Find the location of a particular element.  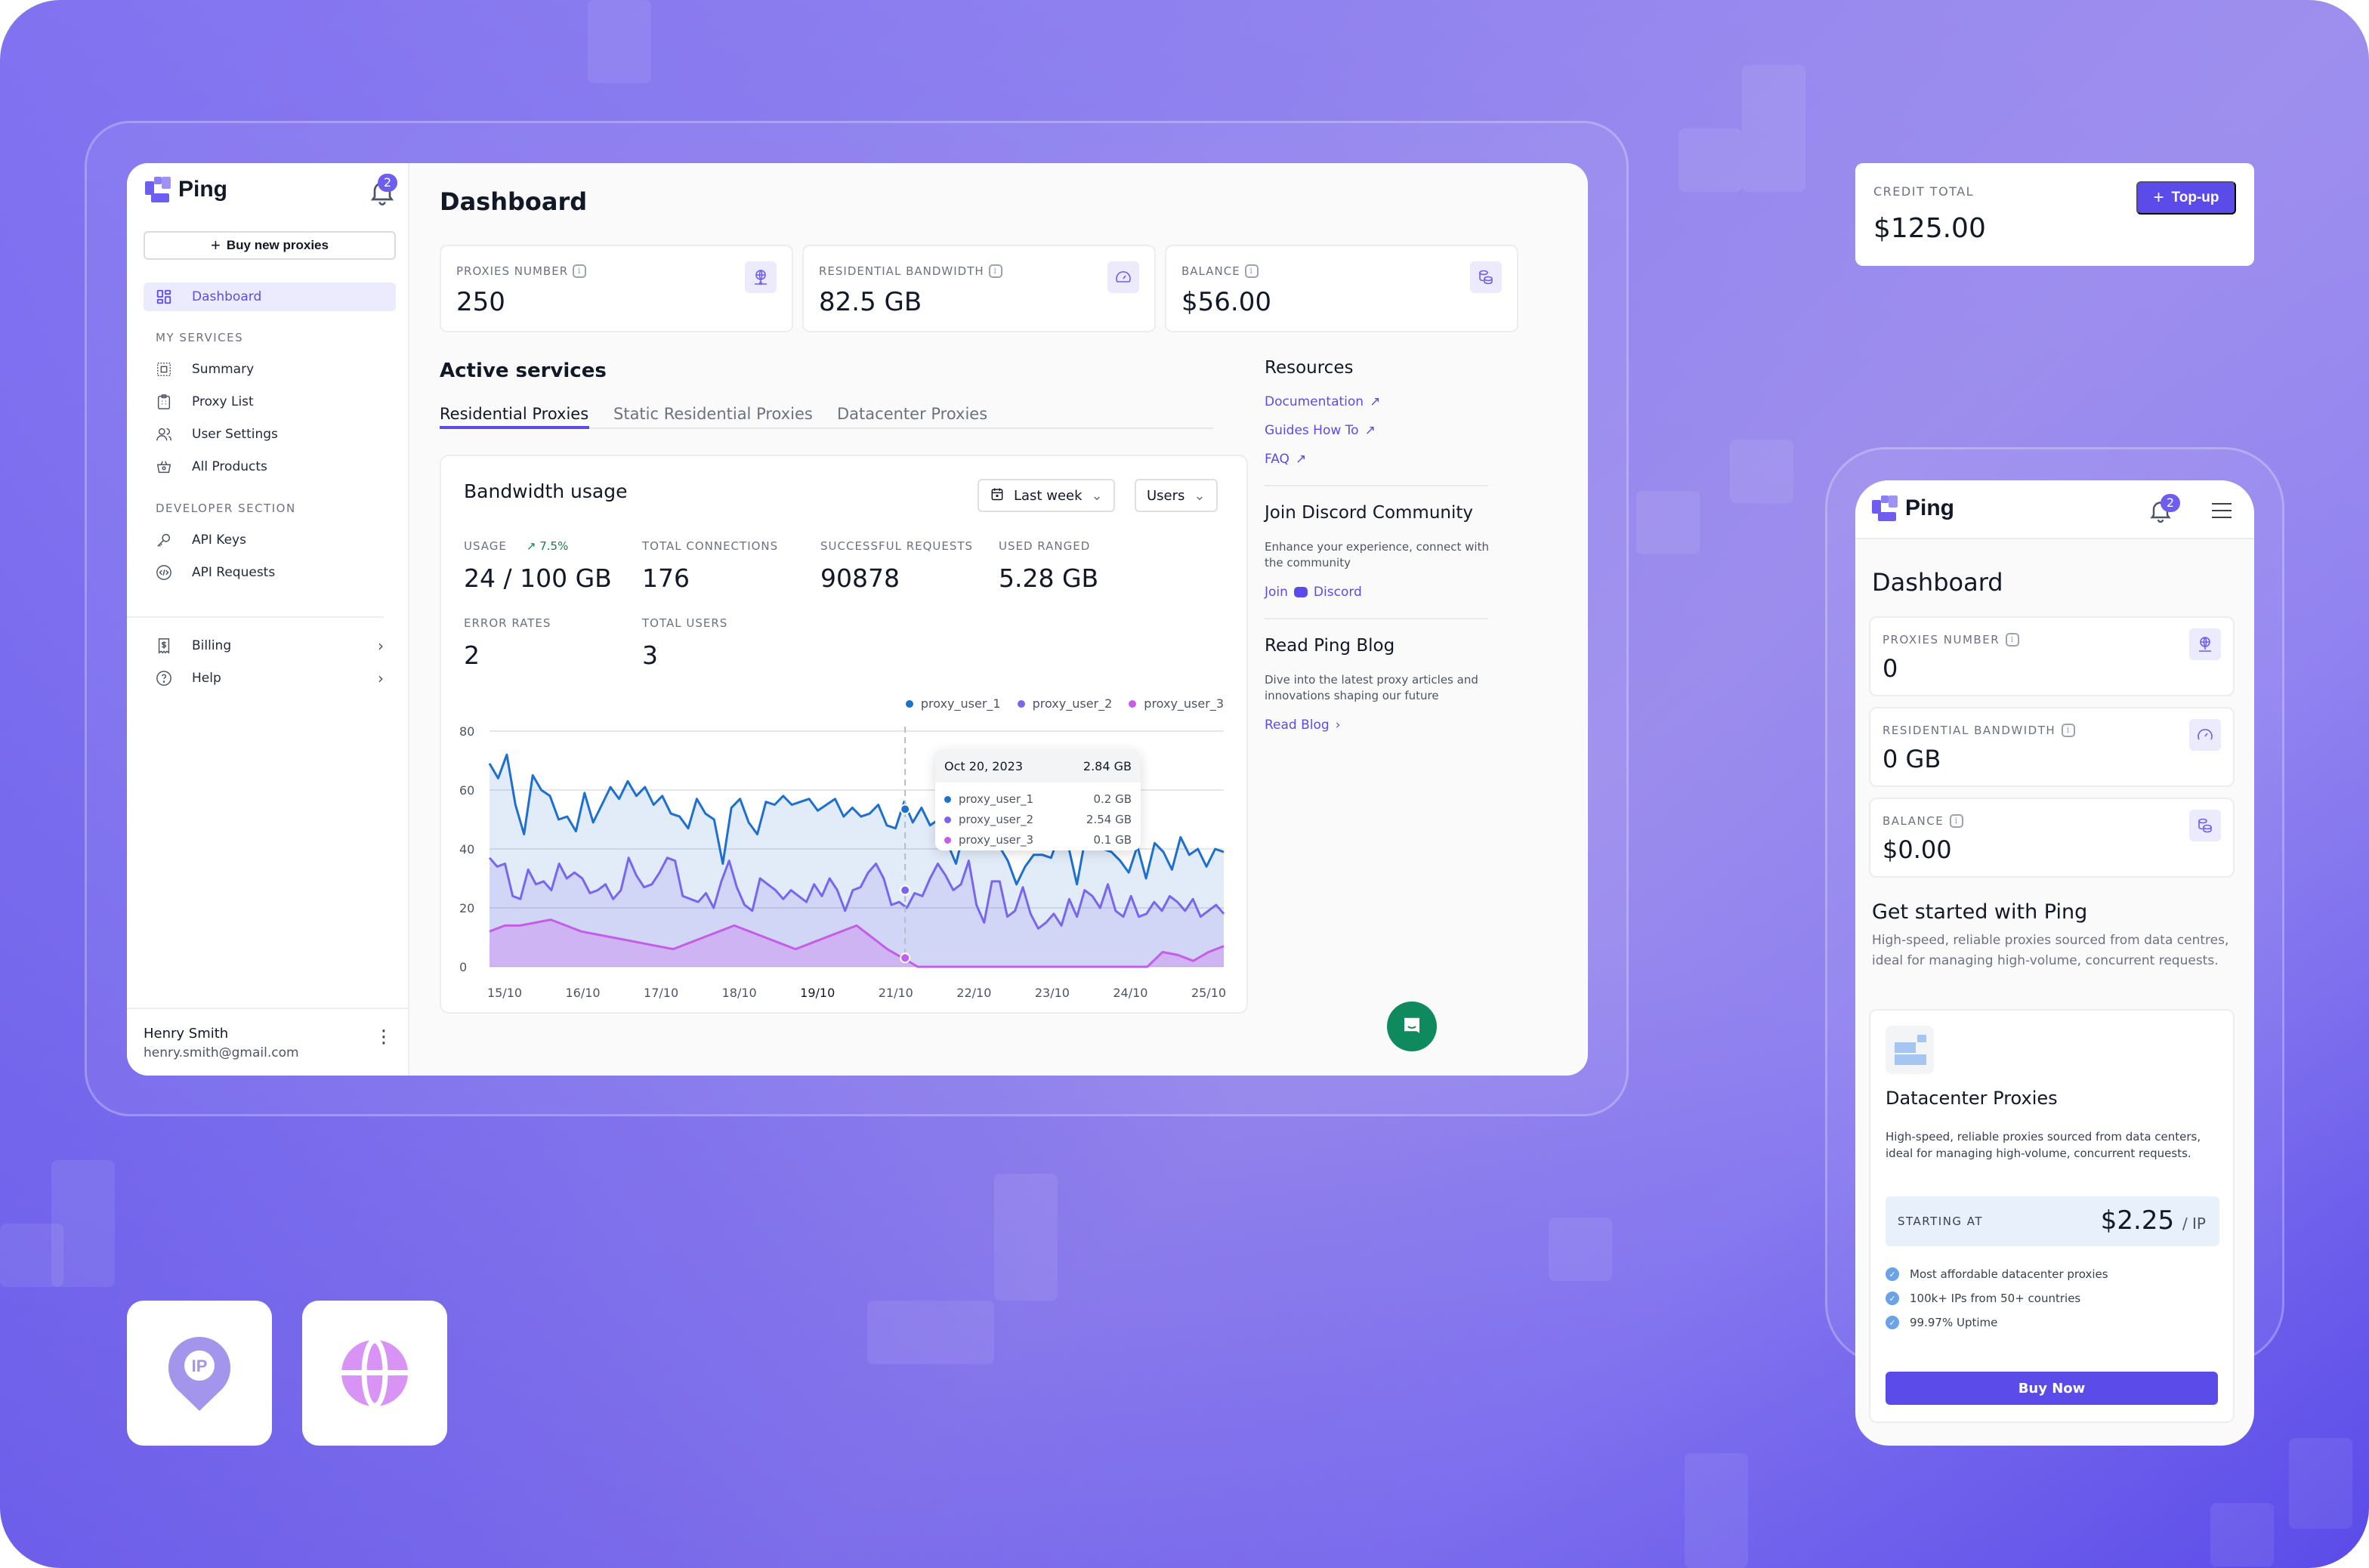

coins-icon is located at coordinates (2205, 825).